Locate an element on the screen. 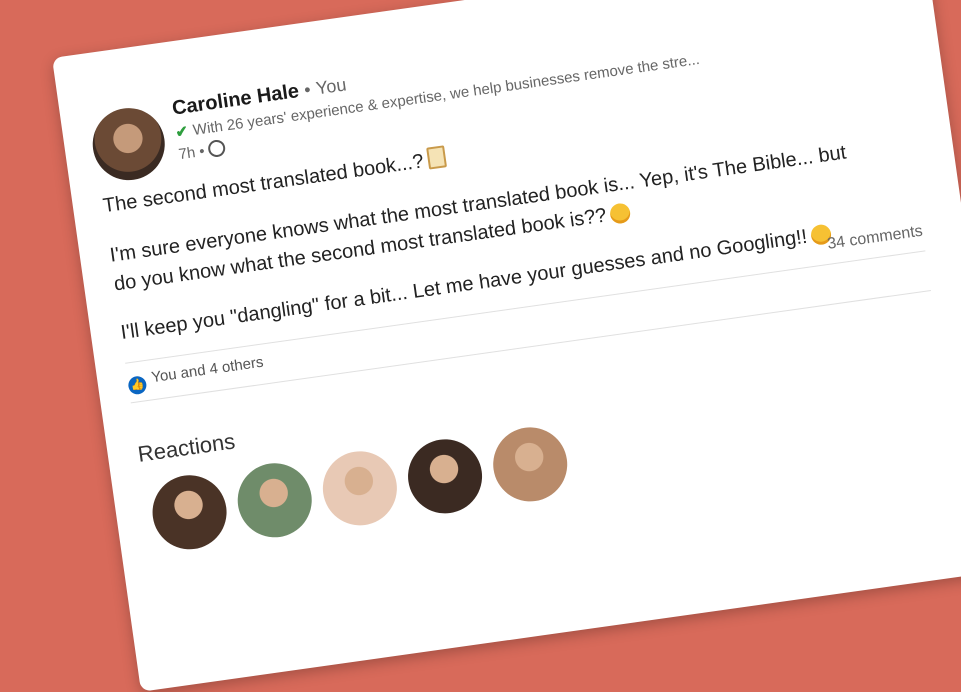 This screenshot has width=961, height=692. reactions-title: Reactions is located at coordinates (186, 447).